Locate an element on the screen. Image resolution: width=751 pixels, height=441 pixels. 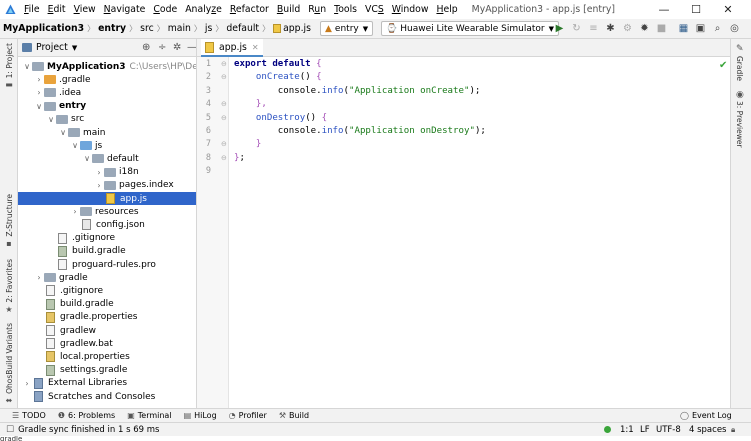
locate-icon: ⊕ is located at coordinates (146, 47).